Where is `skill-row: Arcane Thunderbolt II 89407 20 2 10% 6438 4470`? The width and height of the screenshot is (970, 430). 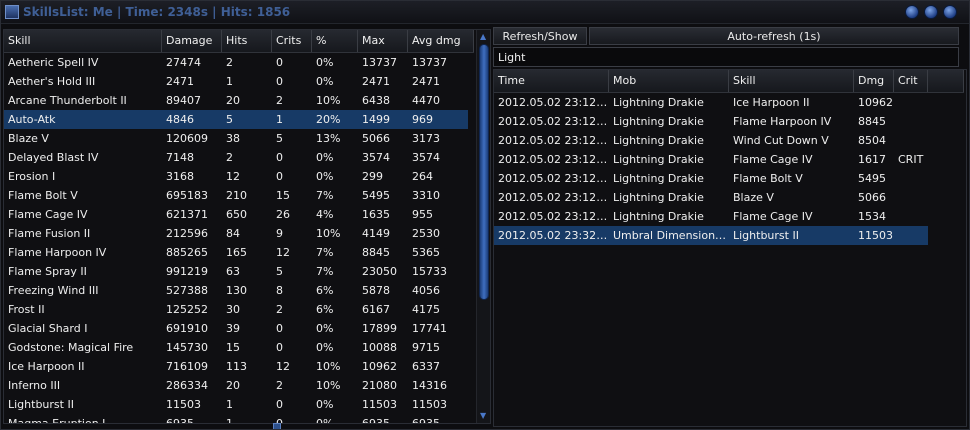
skill-row: Arcane Thunderbolt II 89407 20 2 10% 6438 4470 is located at coordinates (236, 100).